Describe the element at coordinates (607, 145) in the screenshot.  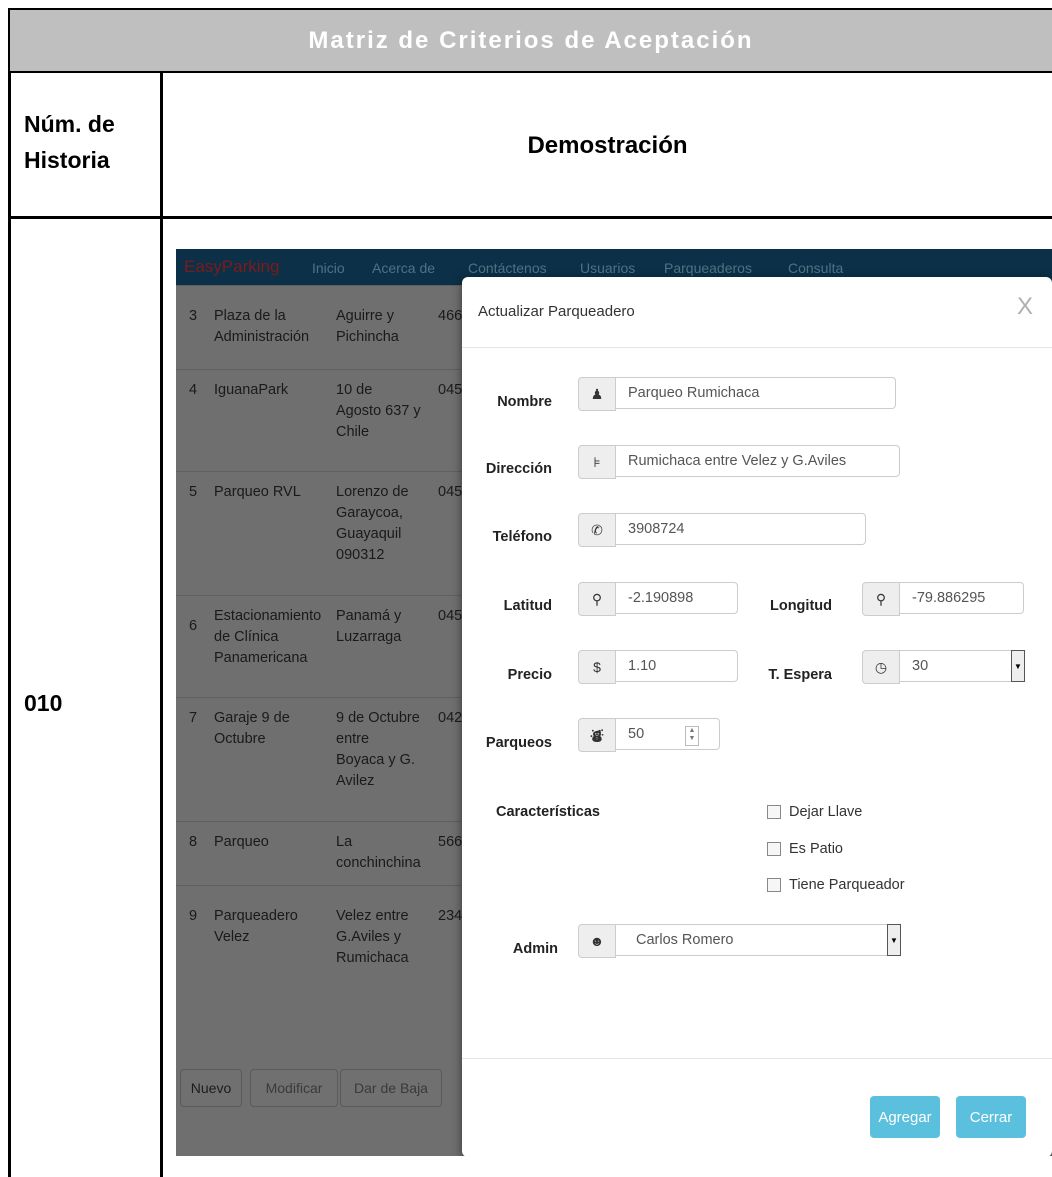
I see `demostracion-column-header: Demostración` at that location.